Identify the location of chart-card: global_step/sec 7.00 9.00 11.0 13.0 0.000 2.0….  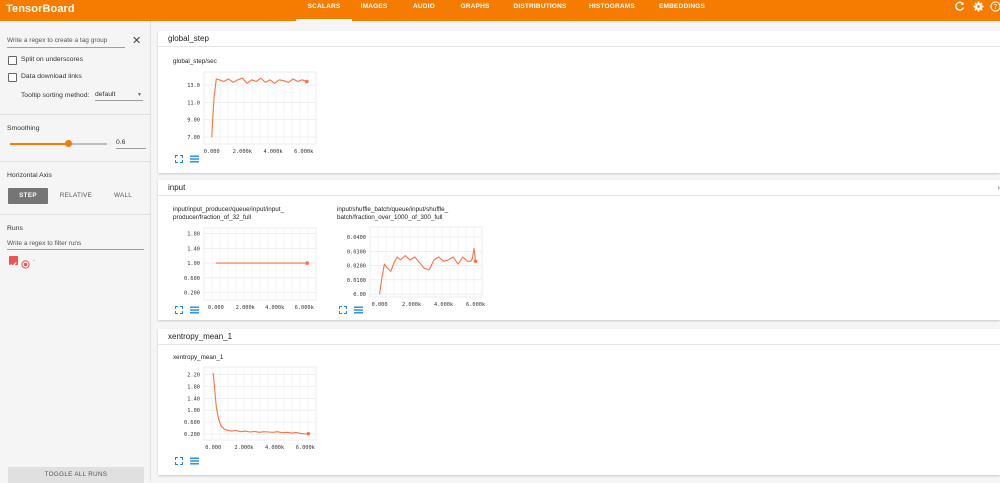
(258, 112).